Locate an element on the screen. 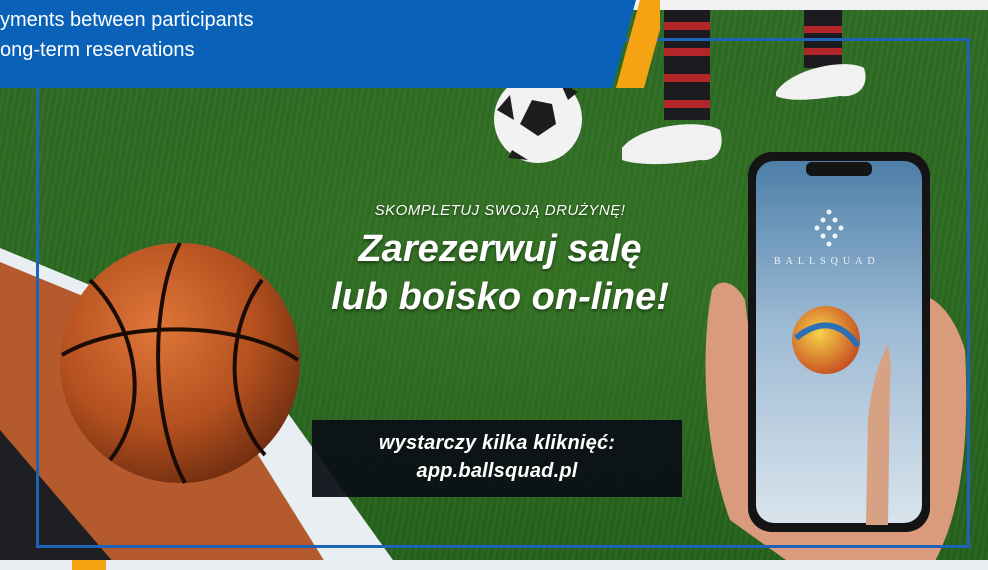 The image size is (988, 570). ad-headline-line2: lub boisko on-line! is located at coordinates (500, 297).